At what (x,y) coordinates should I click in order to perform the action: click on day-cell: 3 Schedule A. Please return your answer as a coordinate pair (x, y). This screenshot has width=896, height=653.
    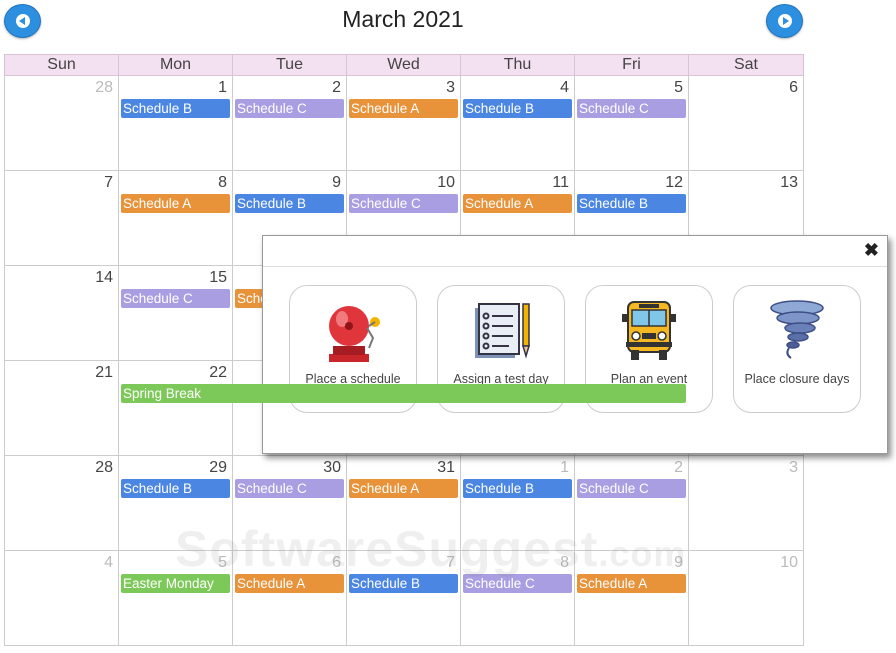
    Looking at the image, I should click on (404, 123).